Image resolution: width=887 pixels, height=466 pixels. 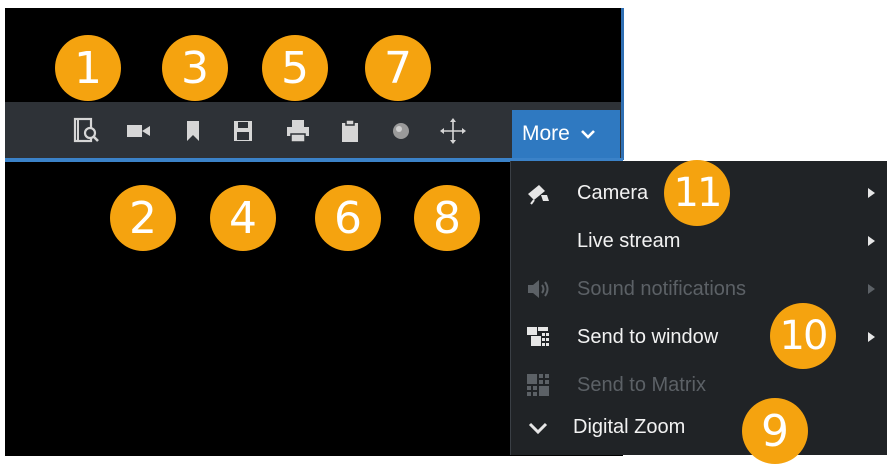 I want to click on menu-item-label: Sound notifications, so click(x=662, y=288).